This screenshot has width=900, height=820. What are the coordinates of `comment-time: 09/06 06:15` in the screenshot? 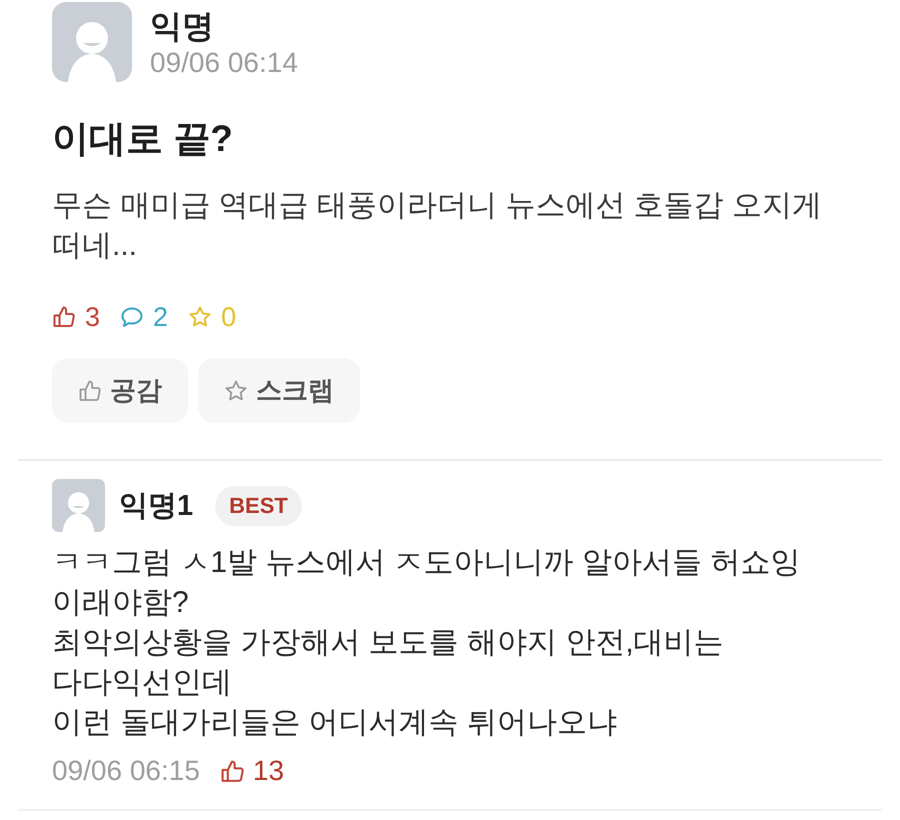 It's located at (126, 771).